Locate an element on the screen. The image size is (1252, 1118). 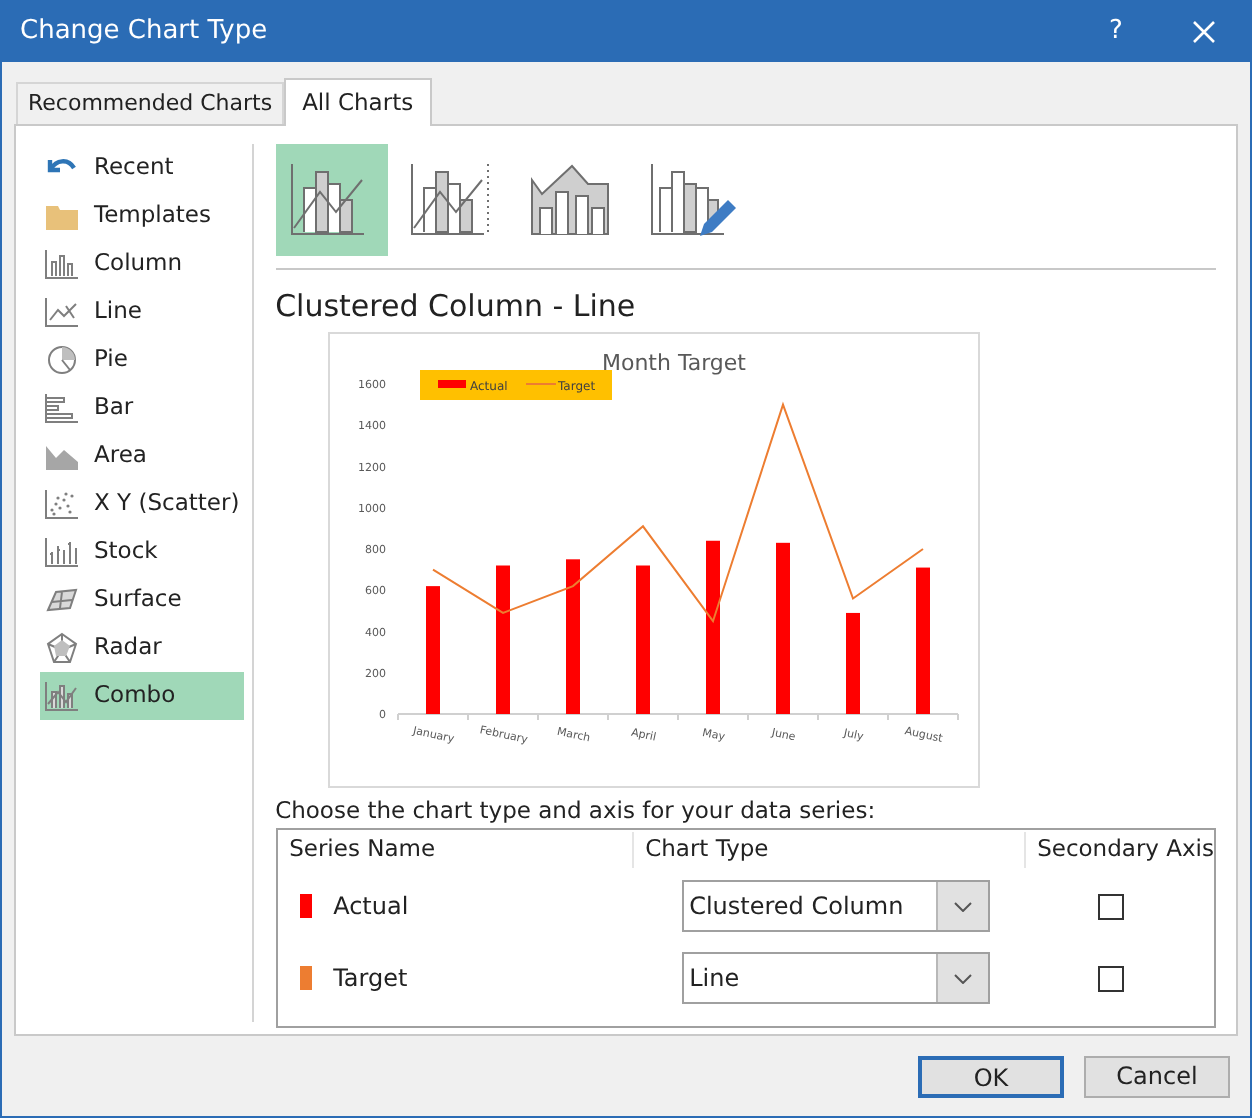
chart-category-item: Templates is located at coordinates (142, 216).